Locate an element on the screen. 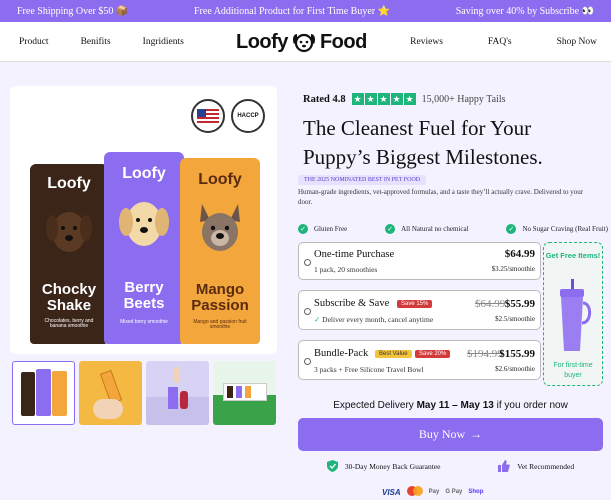 The height and width of the screenshot is (500, 611). feature-all-natural: ✓ All Natural no chemical is located at coordinates (427, 229).